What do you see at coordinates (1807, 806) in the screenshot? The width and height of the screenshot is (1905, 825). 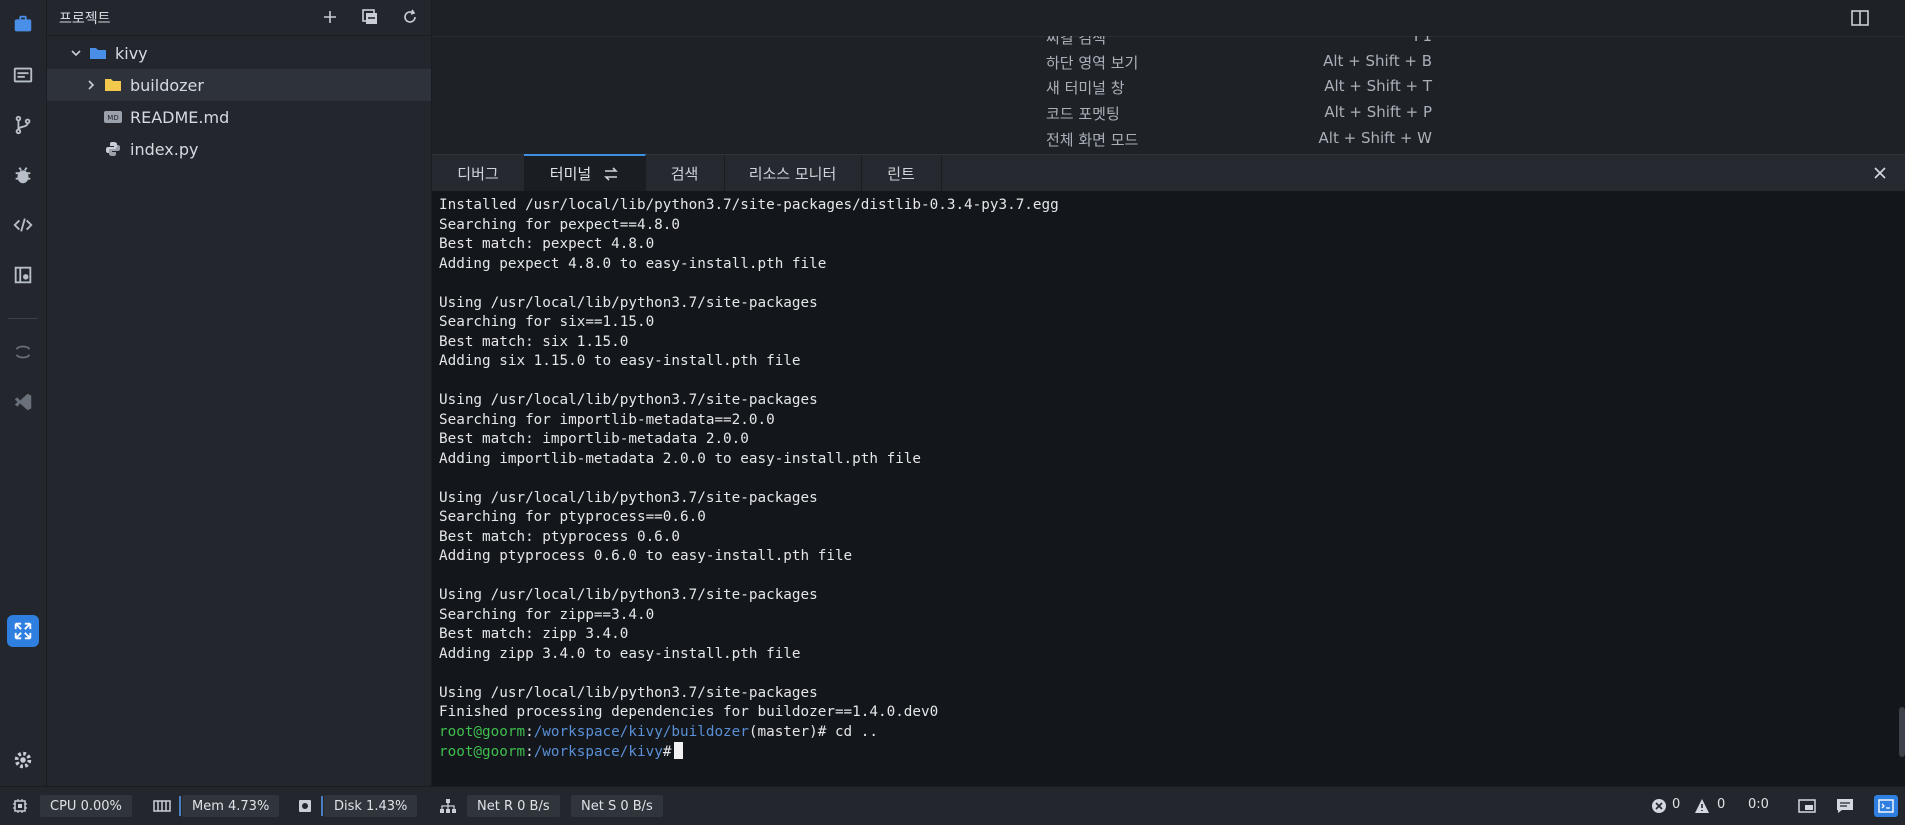 I see `layout-icon` at bounding box center [1807, 806].